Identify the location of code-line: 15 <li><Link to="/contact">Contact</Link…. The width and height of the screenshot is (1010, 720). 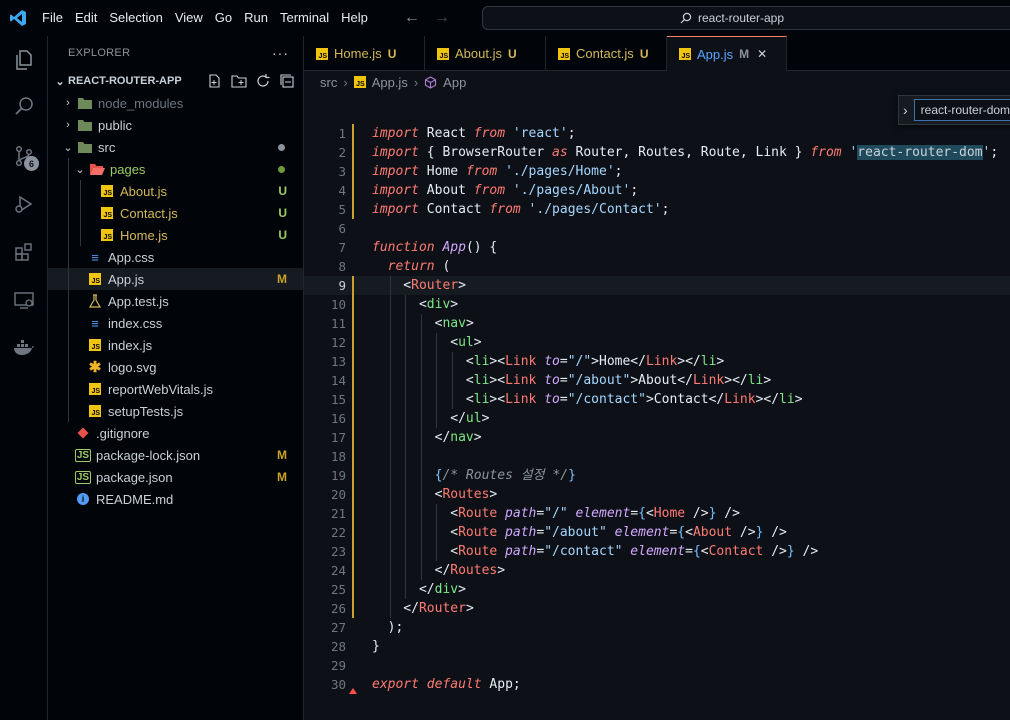
(657, 399).